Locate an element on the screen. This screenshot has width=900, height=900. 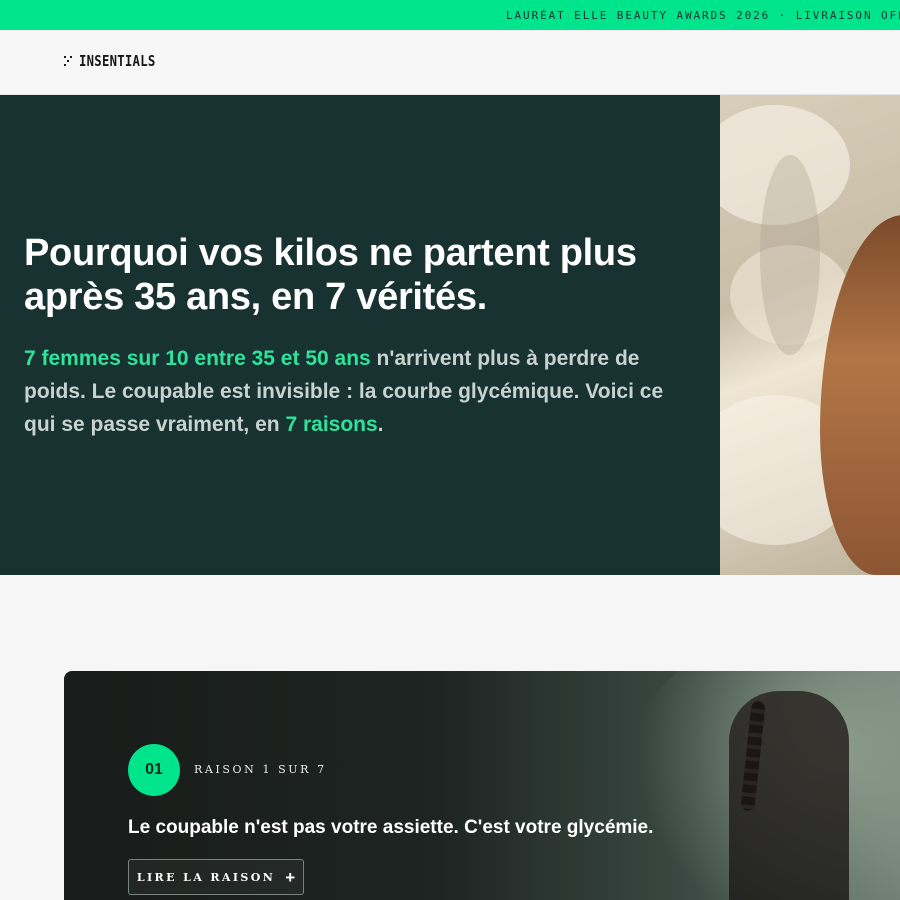
read-reason-button: LIRE LA RAISON + is located at coordinates (216, 877).